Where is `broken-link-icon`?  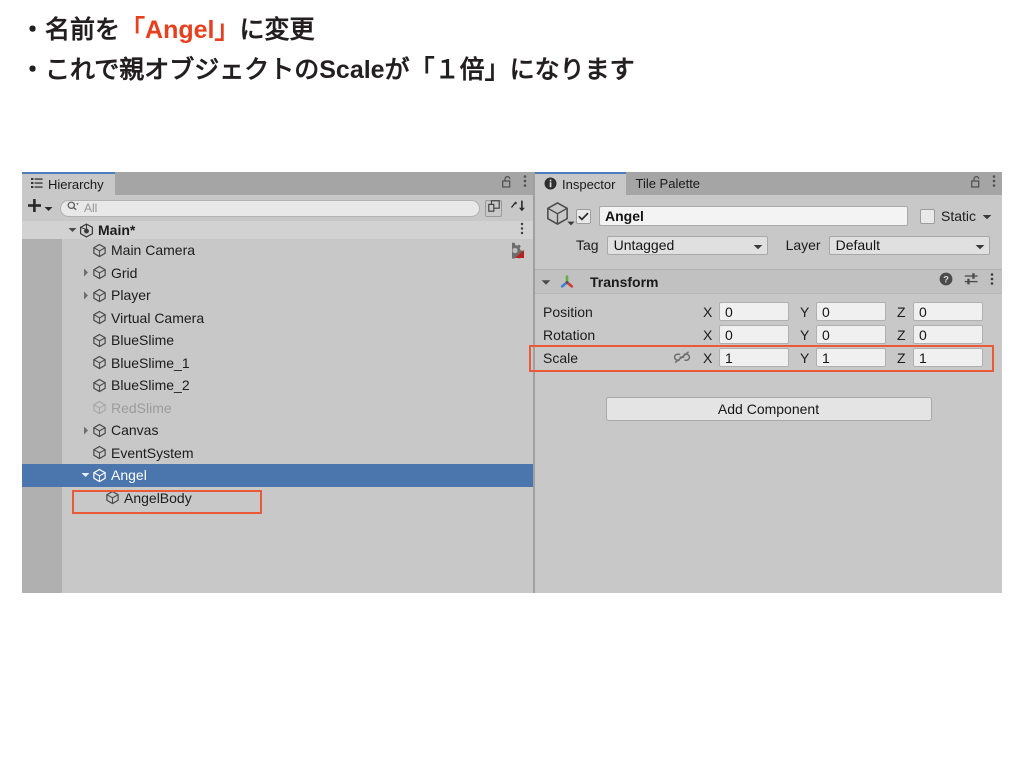 broken-link-icon is located at coordinates (688, 357).